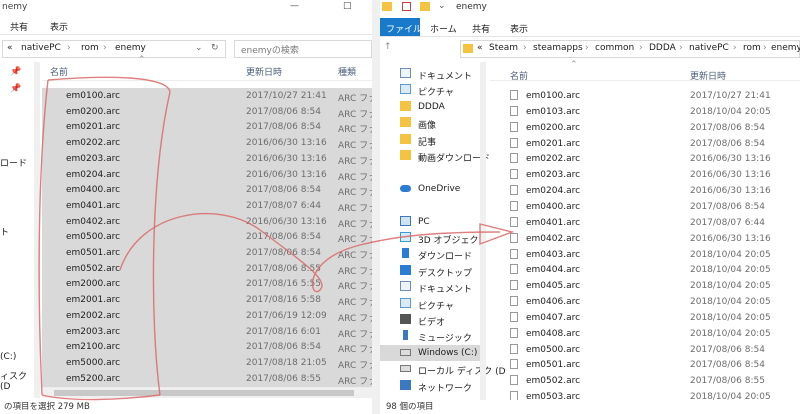  Describe the element at coordinates (497, 234) in the screenshot. I see `annotation-arrow-head` at that location.